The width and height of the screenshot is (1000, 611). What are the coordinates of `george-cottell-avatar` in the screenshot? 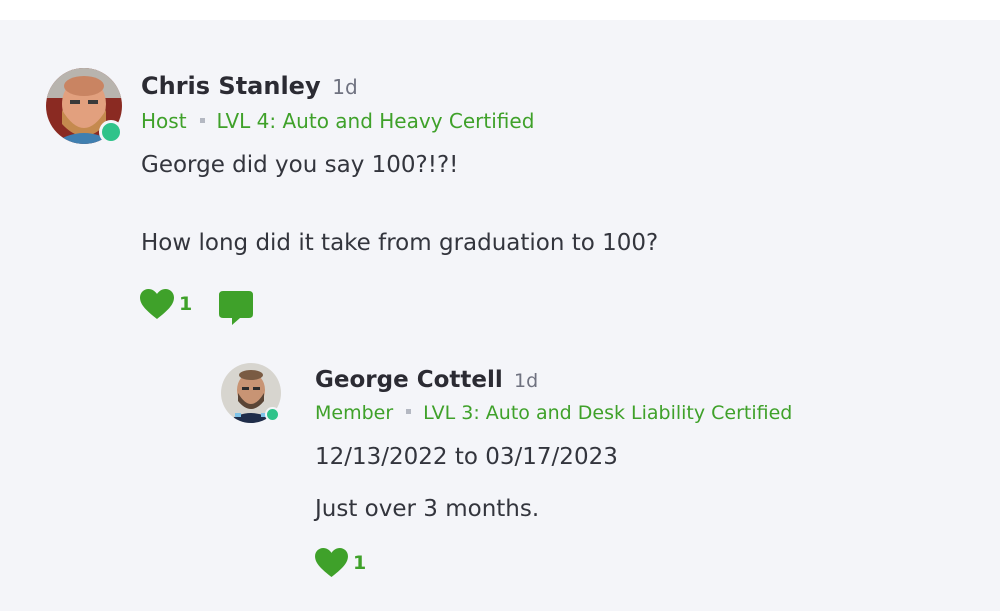 It's located at (251, 393).